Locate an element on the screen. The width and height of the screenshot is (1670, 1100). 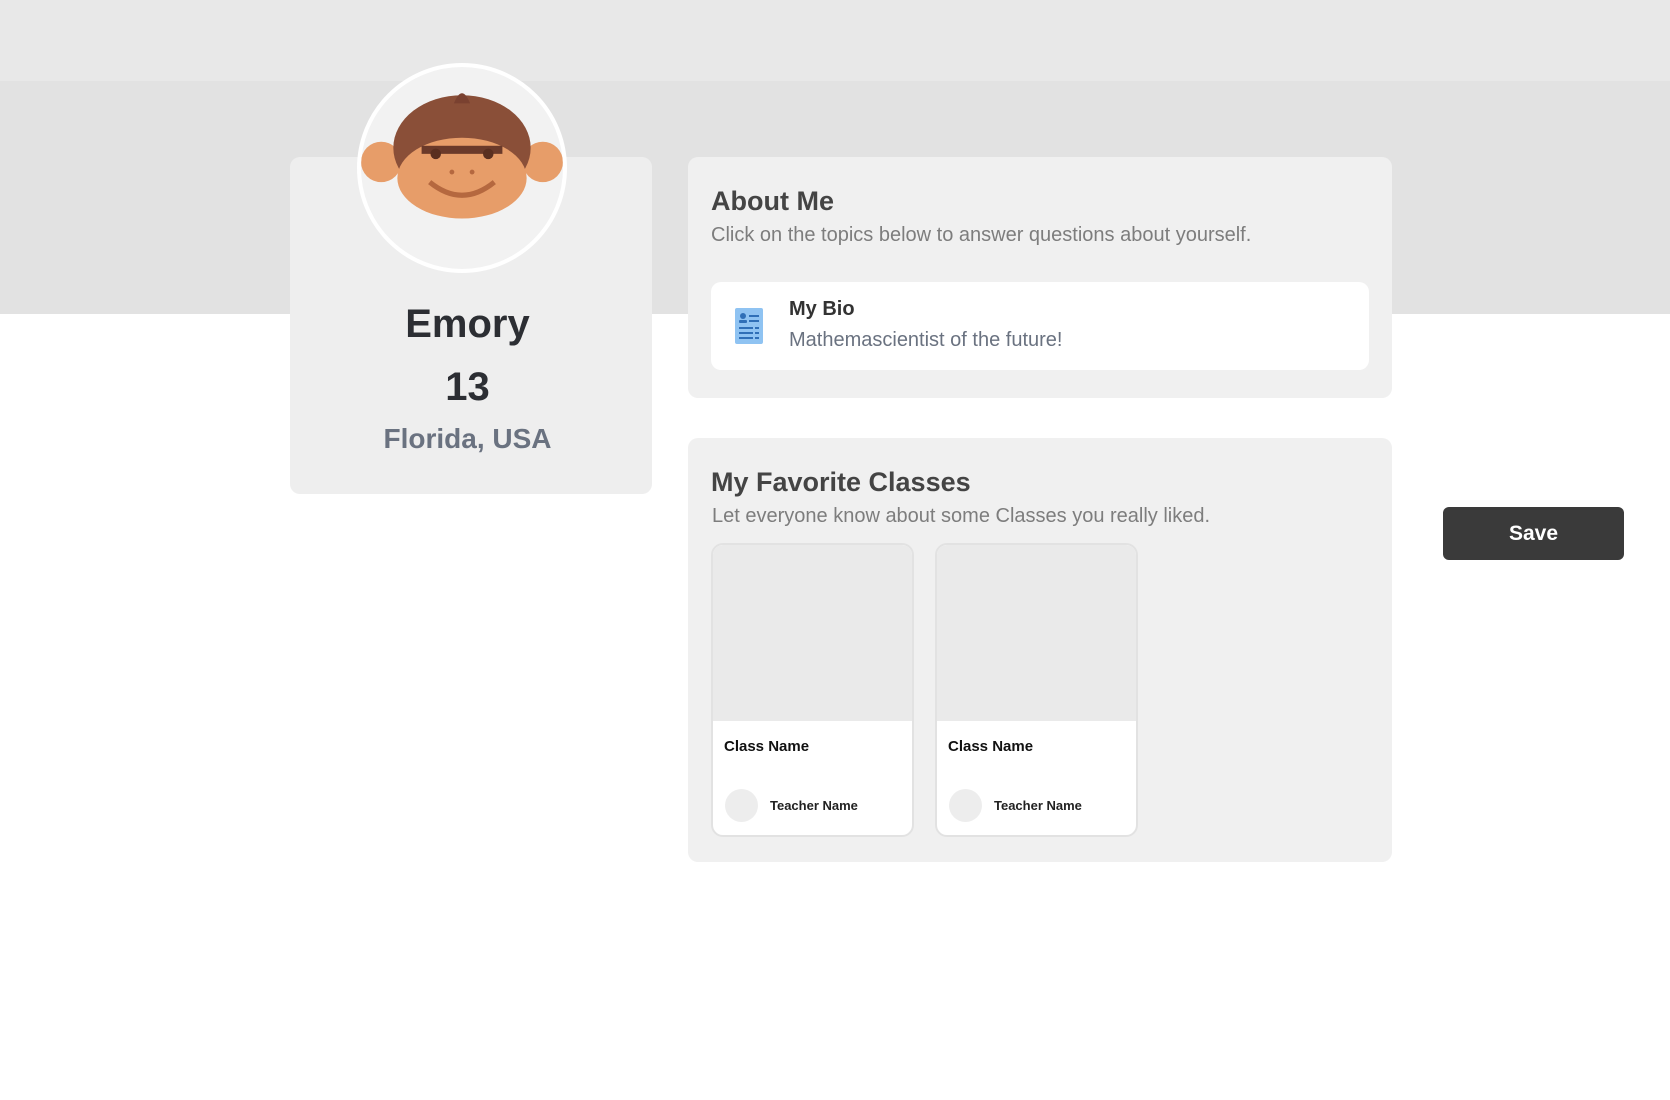
top-strip is located at coordinates (835, 40).